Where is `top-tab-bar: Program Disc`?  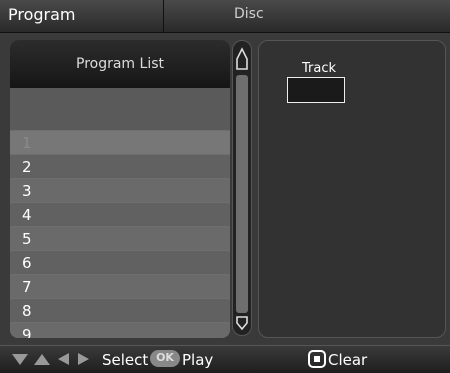
top-tab-bar: Program Disc is located at coordinates (225, 16).